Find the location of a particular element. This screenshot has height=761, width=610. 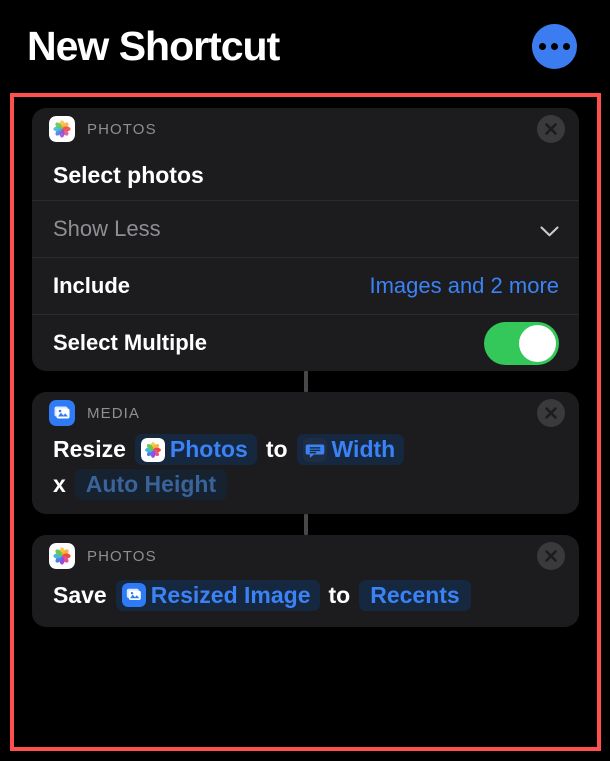

resize-line-1: Resize Photos to Width is located at coordinates (233, 449).